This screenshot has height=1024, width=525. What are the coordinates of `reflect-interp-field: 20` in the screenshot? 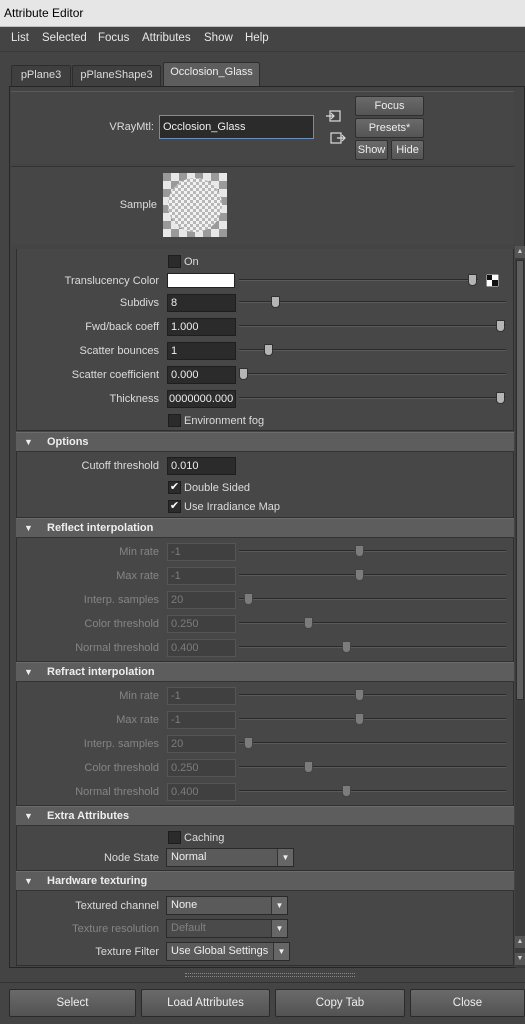 It's located at (201, 600).